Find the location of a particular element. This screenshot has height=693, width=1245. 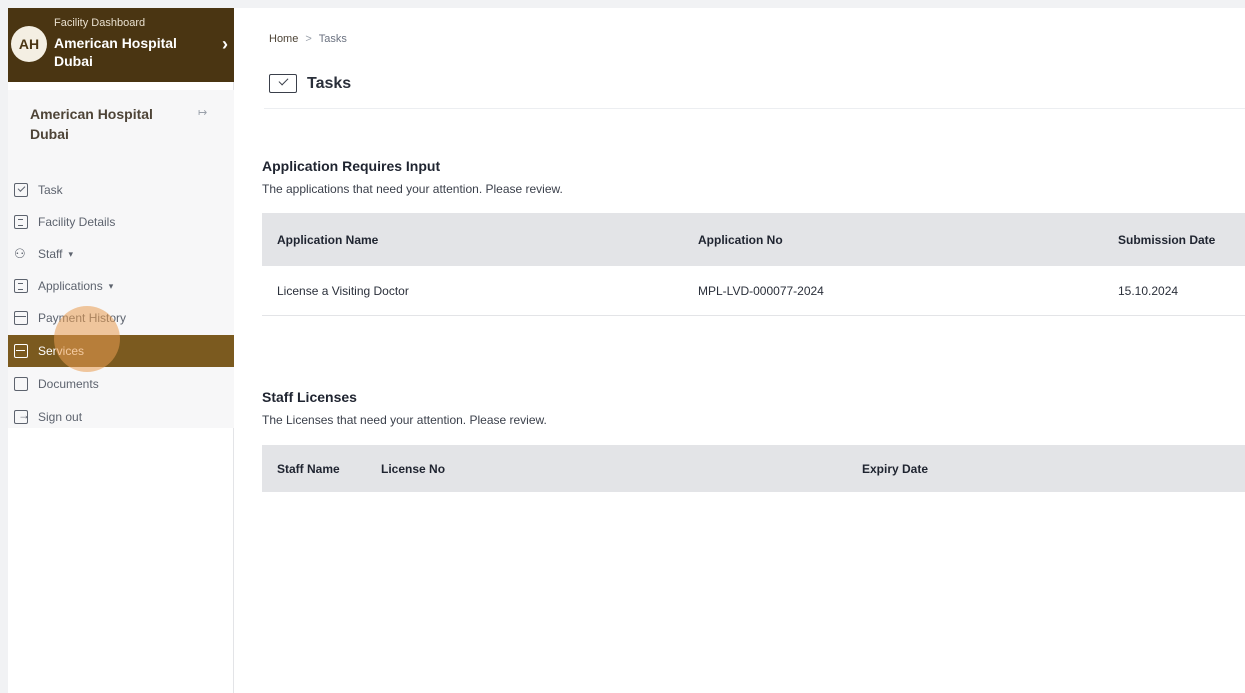

facility-switcher-caption: Facility Dashboard is located at coordinates (100, 23).